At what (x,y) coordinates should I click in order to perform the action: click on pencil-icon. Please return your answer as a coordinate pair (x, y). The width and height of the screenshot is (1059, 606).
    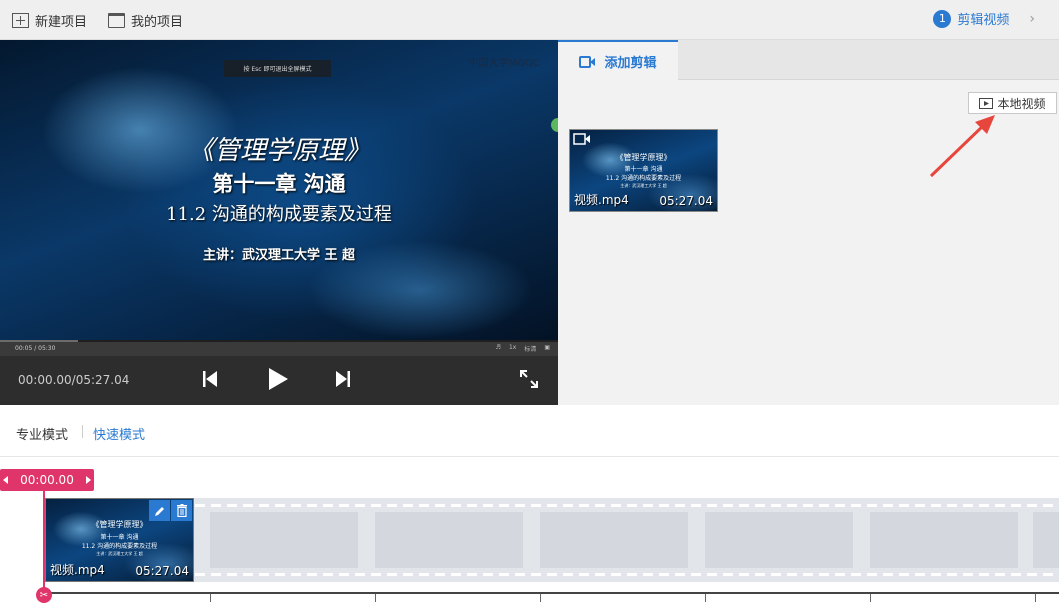
    Looking at the image, I should click on (159, 511).